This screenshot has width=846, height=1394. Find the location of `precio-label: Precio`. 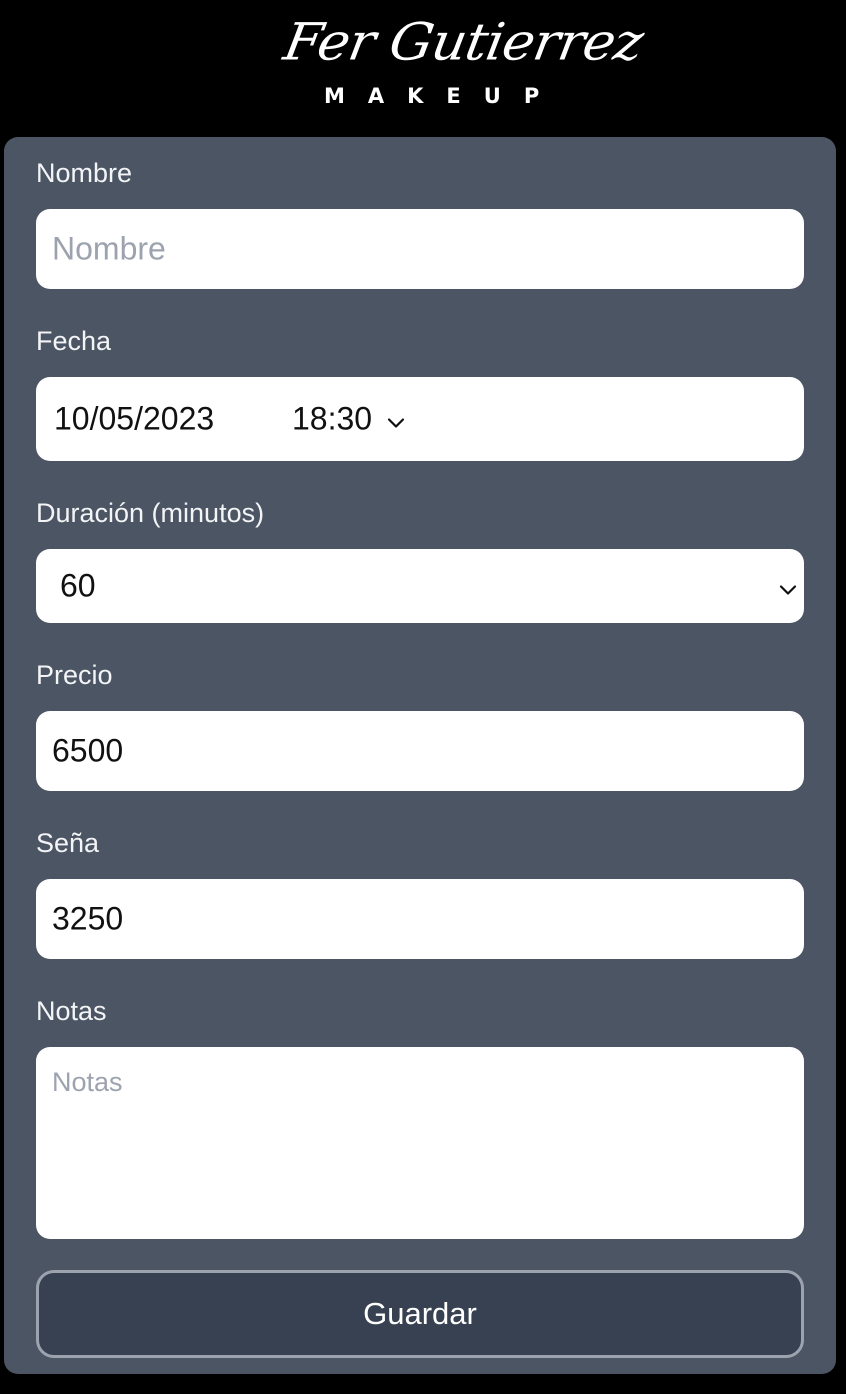

precio-label: Precio is located at coordinates (74, 675).